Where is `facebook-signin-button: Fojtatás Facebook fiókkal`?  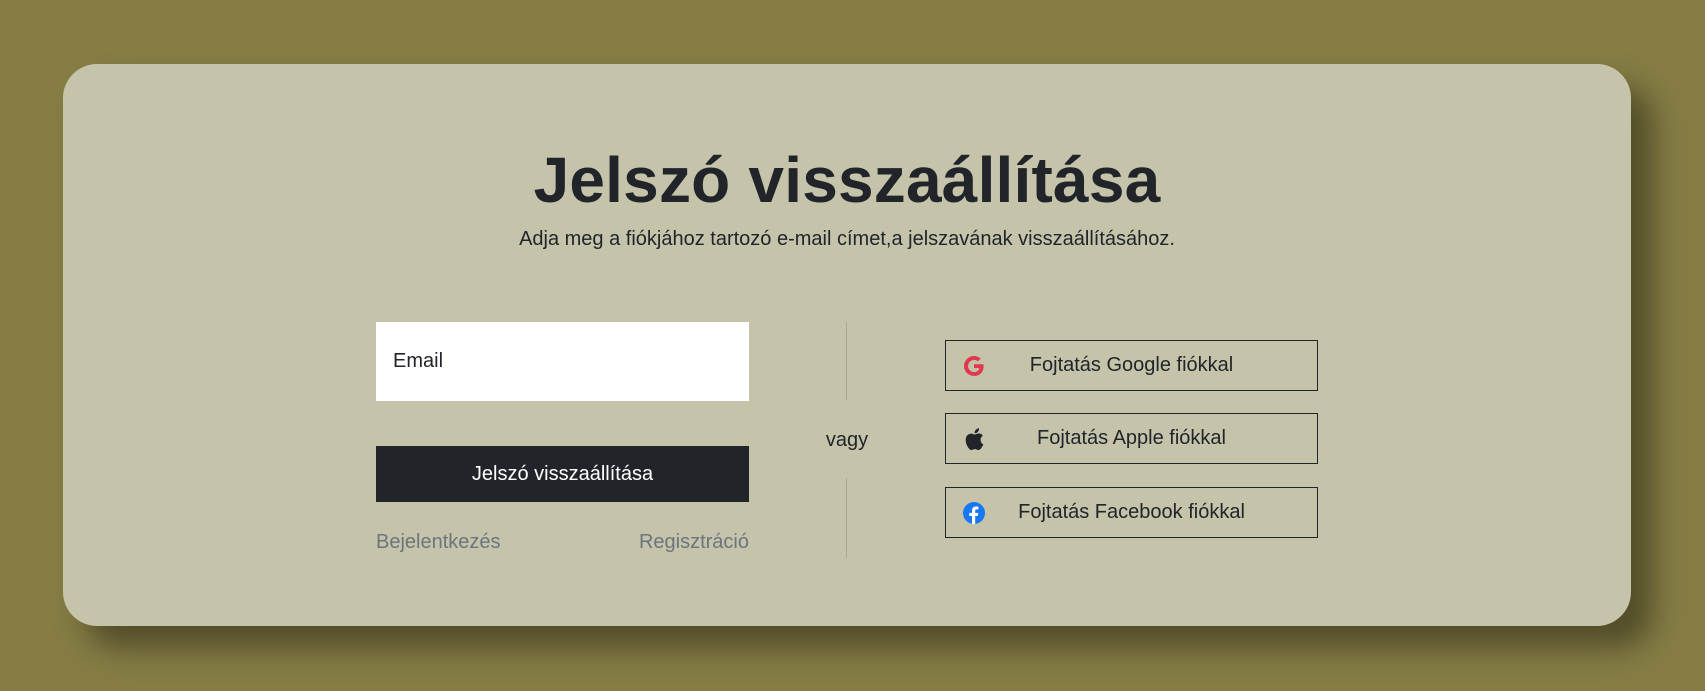 facebook-signin-button: Fojtatás Facebook fiókkal is located at coordinates (1131, 512).